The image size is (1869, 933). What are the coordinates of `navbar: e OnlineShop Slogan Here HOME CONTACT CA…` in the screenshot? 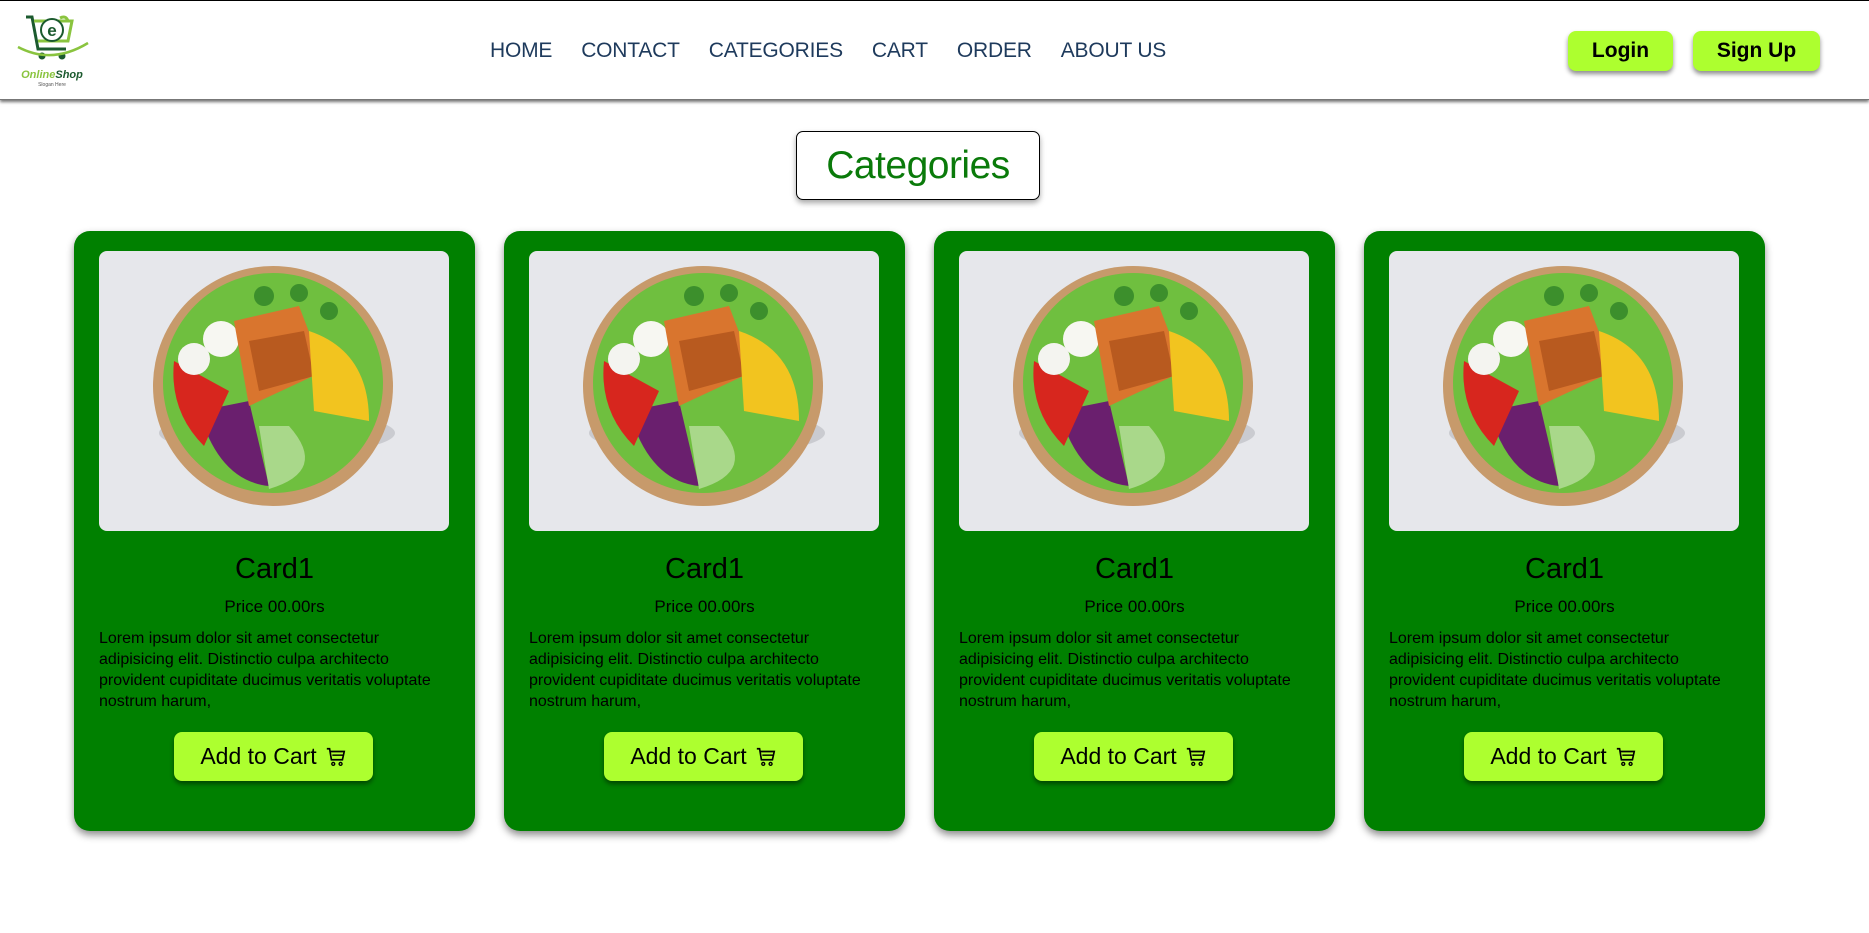 It's located at (934, 50).